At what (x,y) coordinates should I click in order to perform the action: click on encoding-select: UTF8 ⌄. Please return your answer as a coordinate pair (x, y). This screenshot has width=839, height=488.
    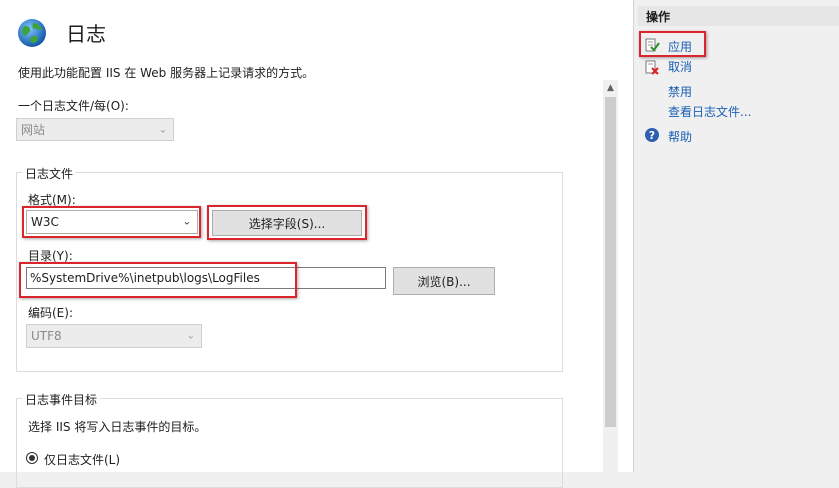
    Looking at the image, I should click on (114, 336).